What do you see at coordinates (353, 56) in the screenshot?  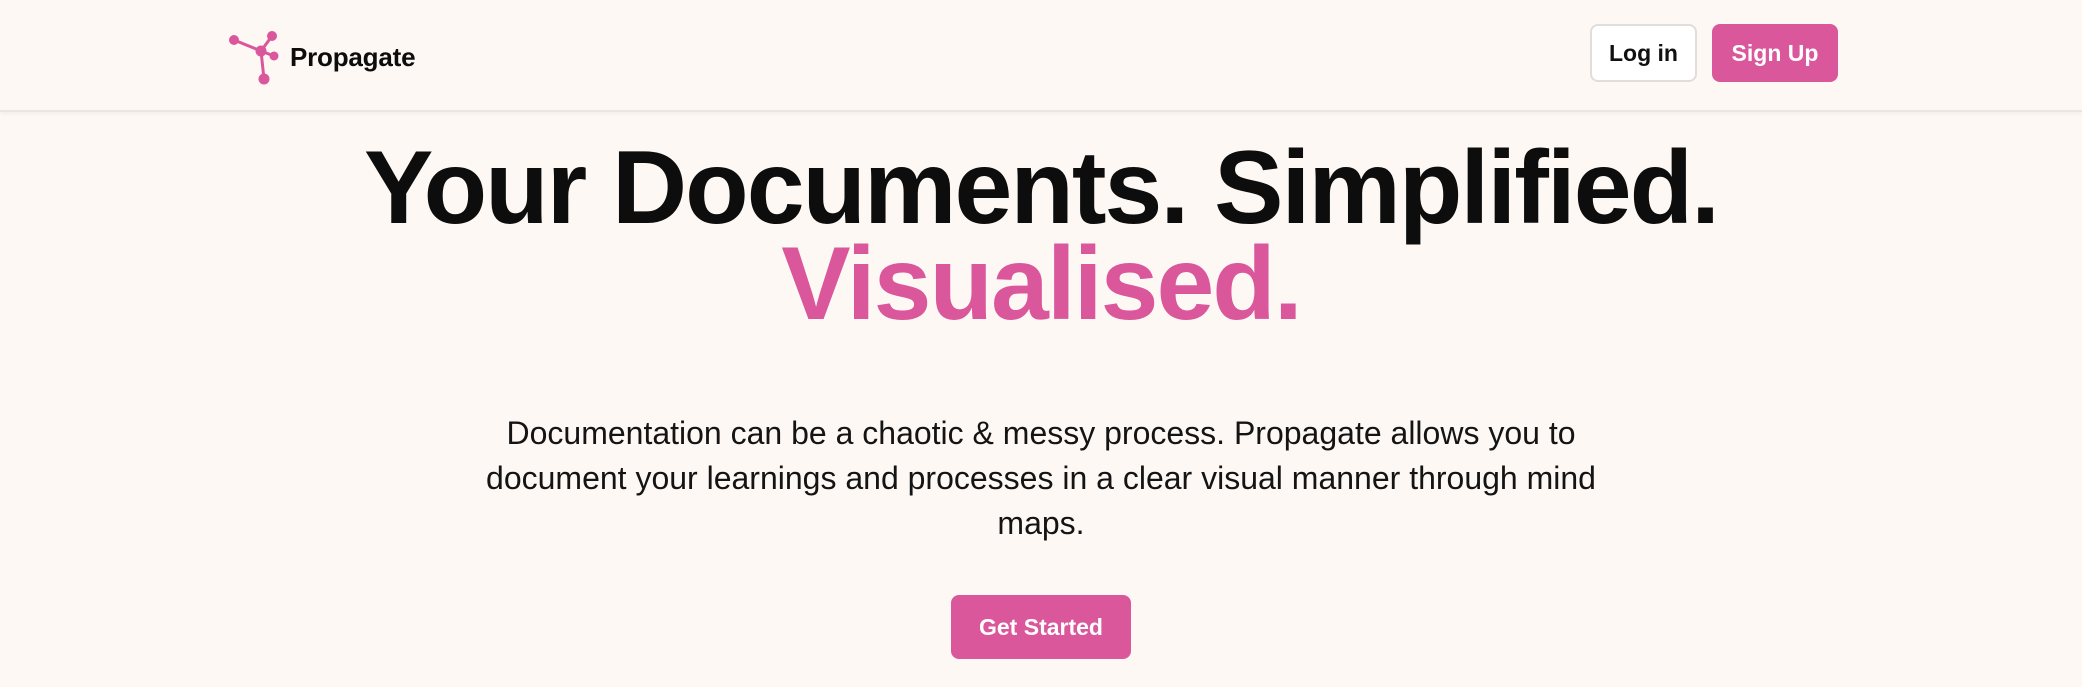 I see `brand-name: Propagate` at bounding box center [353, 56].